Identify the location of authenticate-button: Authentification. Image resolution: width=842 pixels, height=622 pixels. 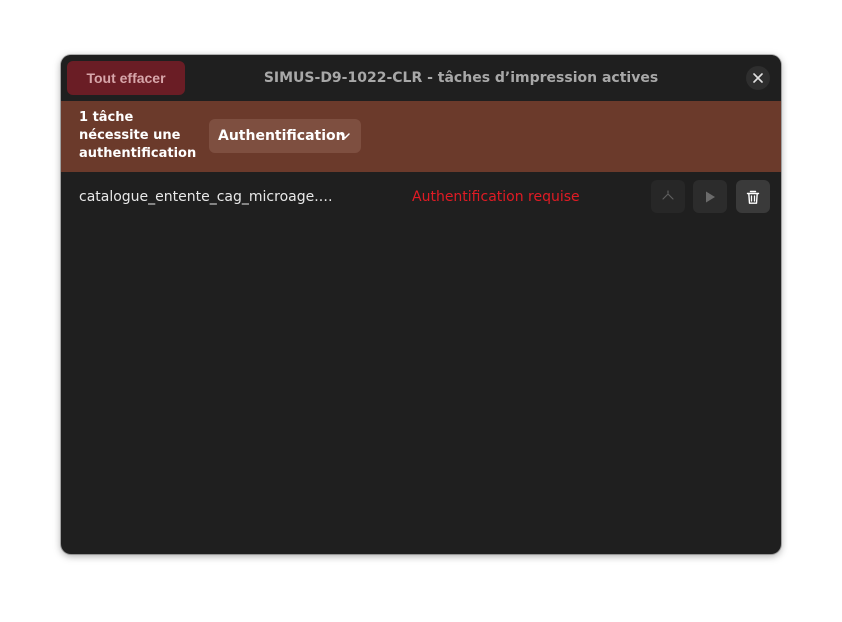
(285, 136).